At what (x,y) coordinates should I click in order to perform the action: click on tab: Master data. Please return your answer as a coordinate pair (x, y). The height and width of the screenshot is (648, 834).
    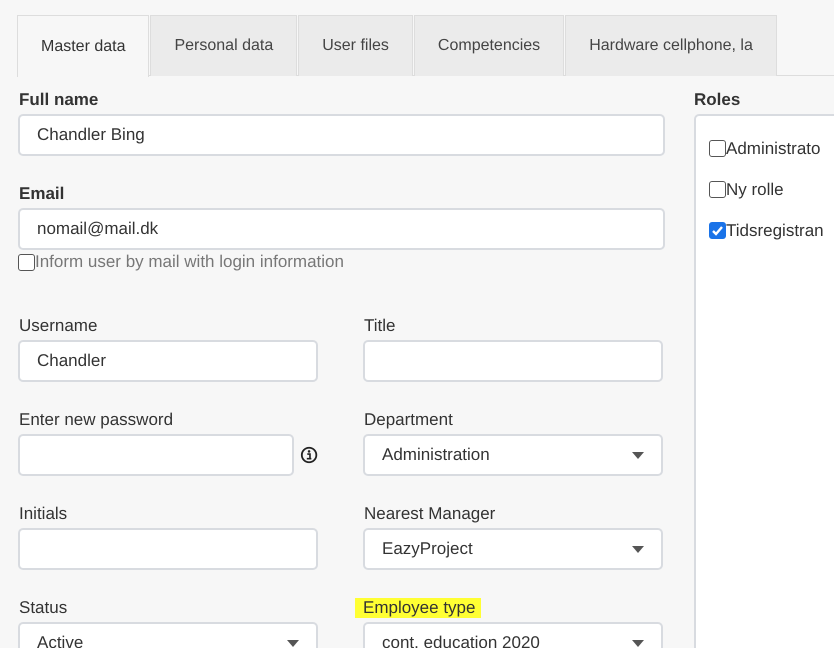
    Looking at the image, I should click on (83, 46).